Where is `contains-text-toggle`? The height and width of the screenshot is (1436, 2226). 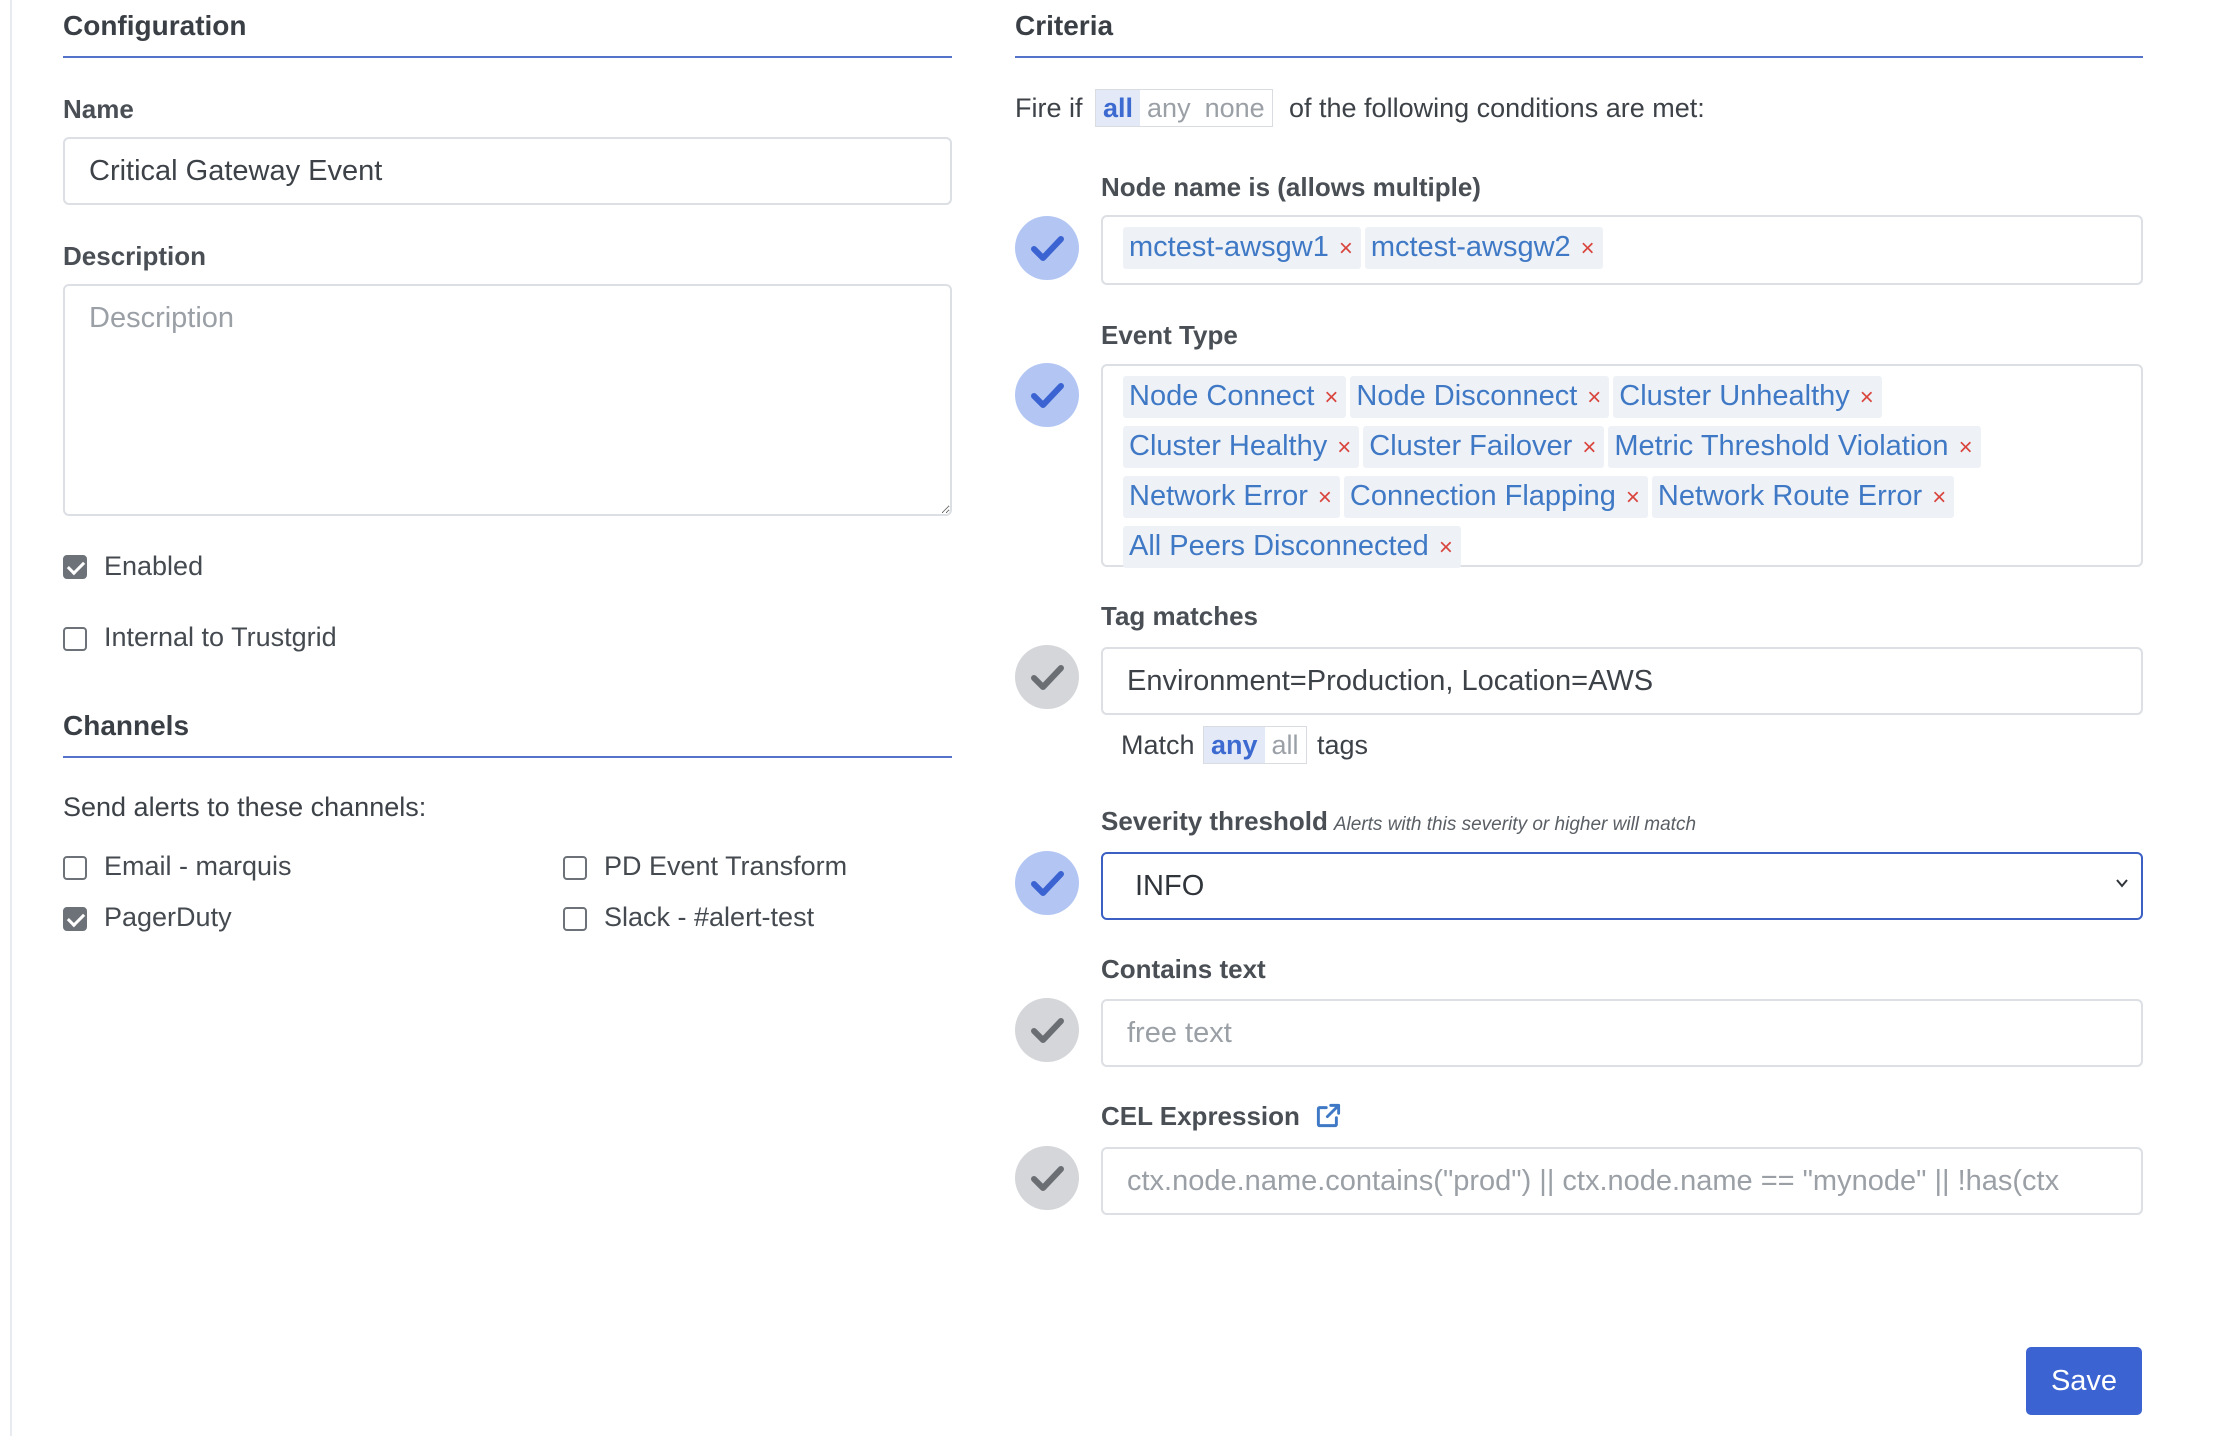
contains-text-toggle is located at coordinates (1047, 1030).